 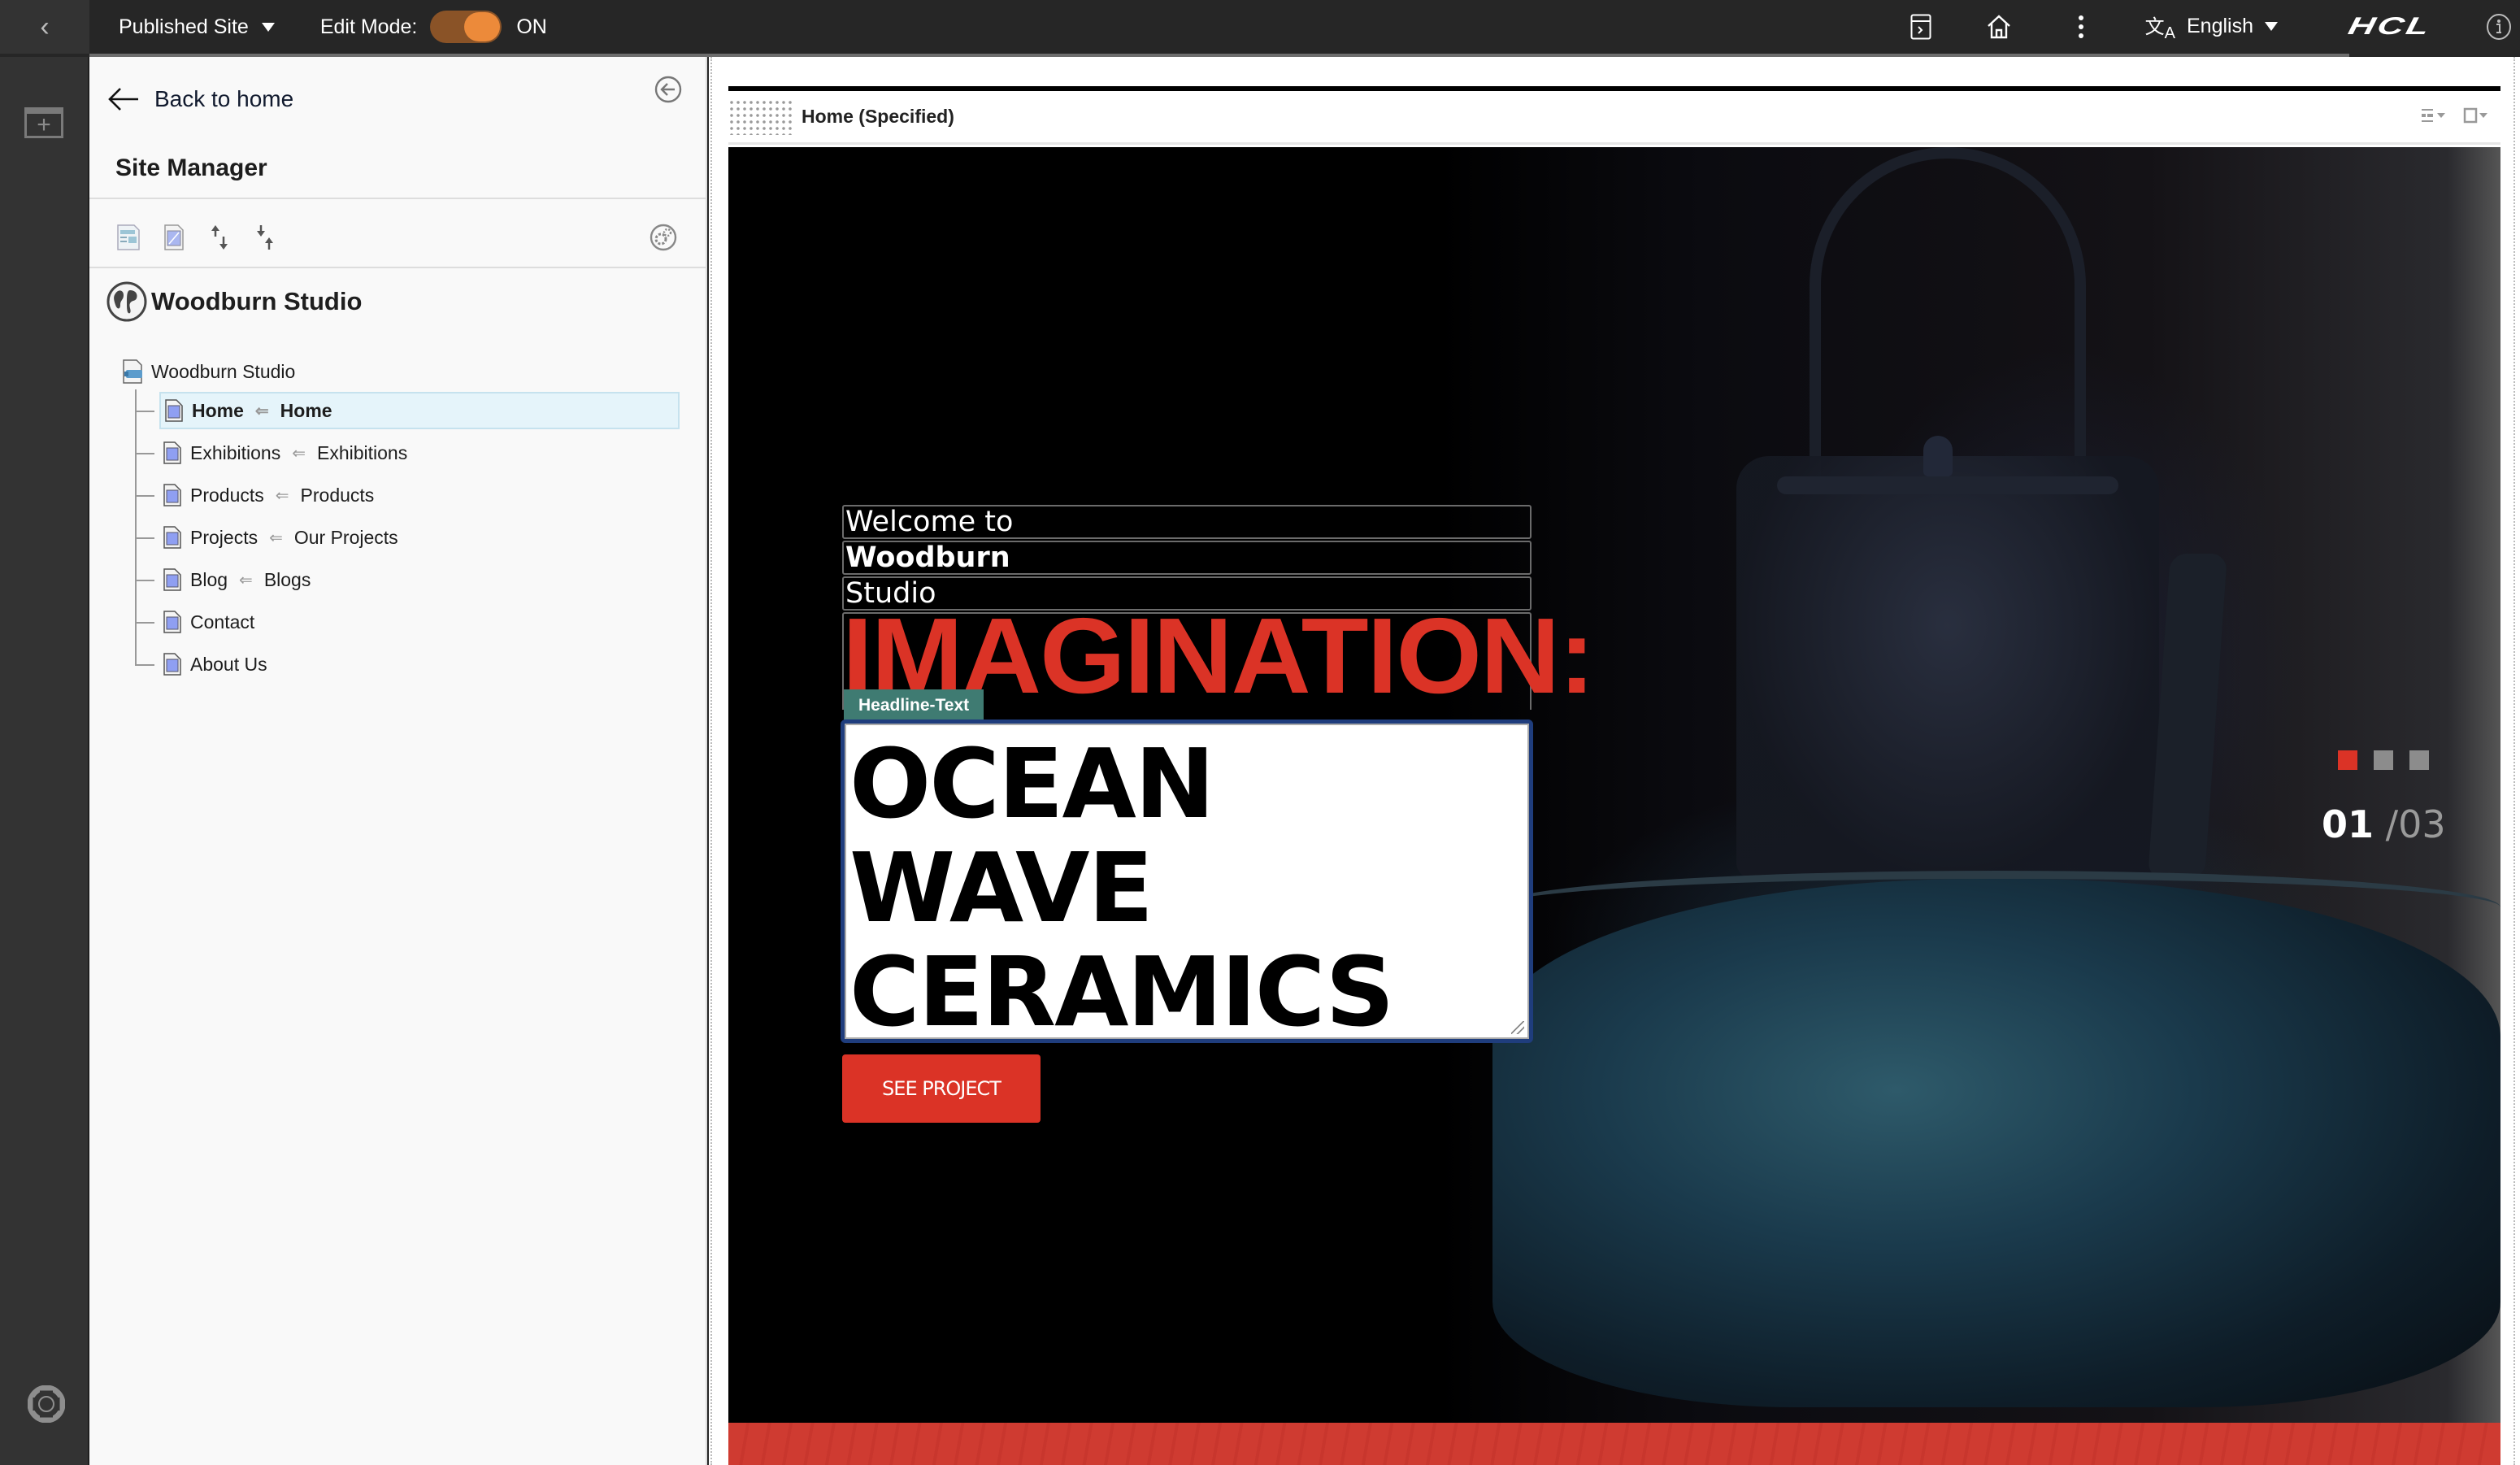 I want to click on bowl-rim, so click(x=1996, y=907).